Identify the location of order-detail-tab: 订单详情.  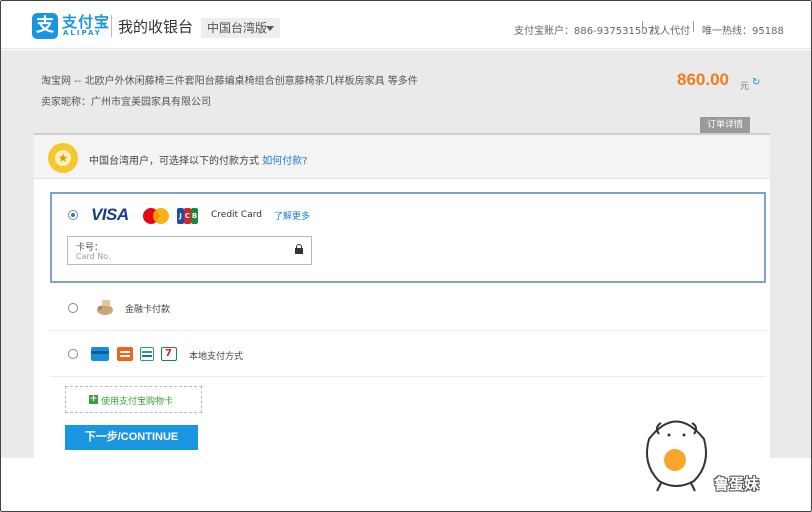
(725, 125).